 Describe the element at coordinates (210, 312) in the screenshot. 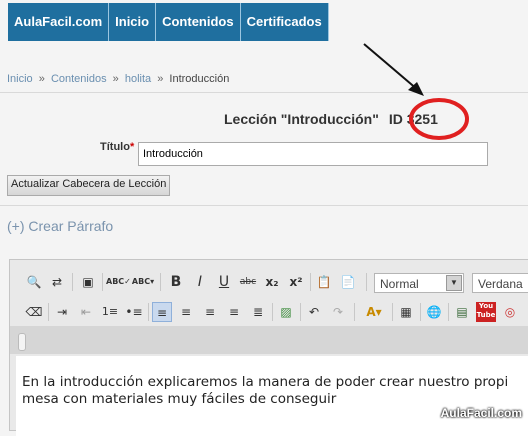

I see `align-right-icon: ≡` at that location.